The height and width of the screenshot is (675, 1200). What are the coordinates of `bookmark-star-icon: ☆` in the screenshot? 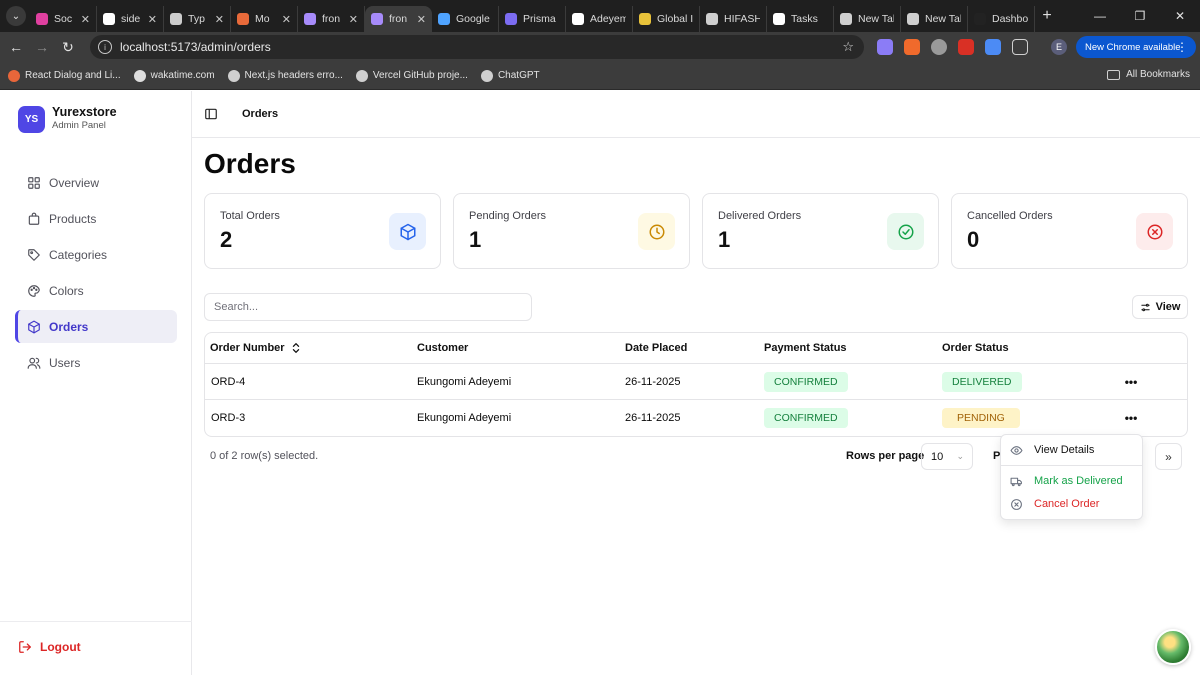 It's located at (848, 47).